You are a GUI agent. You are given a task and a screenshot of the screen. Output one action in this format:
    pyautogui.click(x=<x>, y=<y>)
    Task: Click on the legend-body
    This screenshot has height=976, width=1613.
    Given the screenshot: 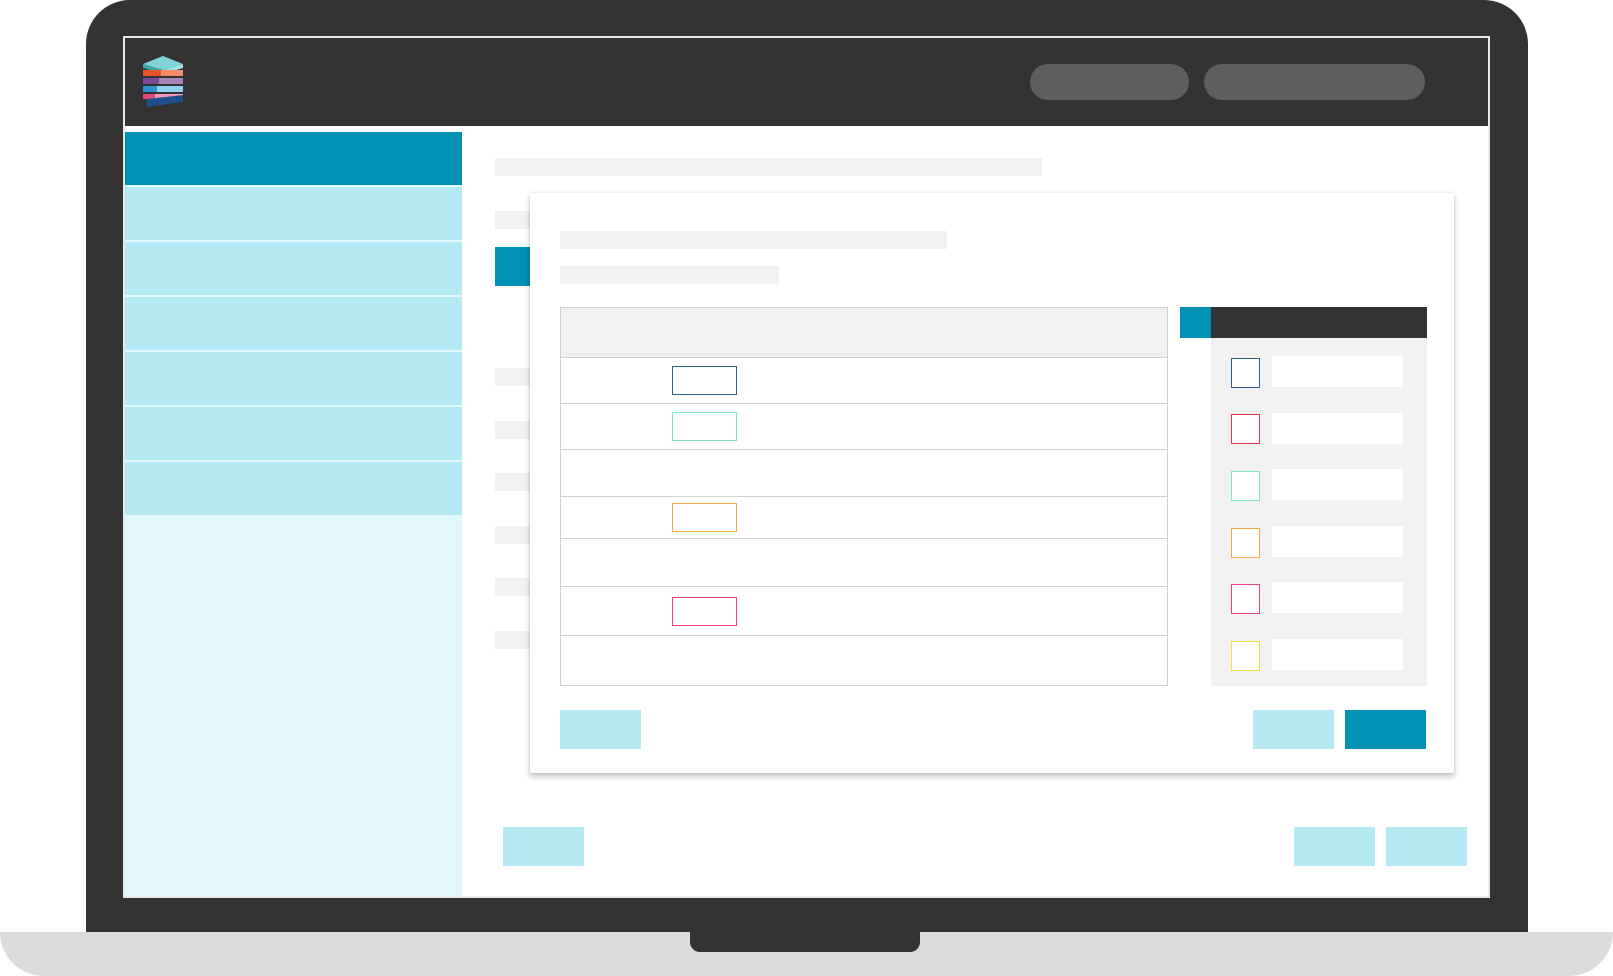 What is the action you would take?
    pyautogui.click(x=1319, y=512)
    